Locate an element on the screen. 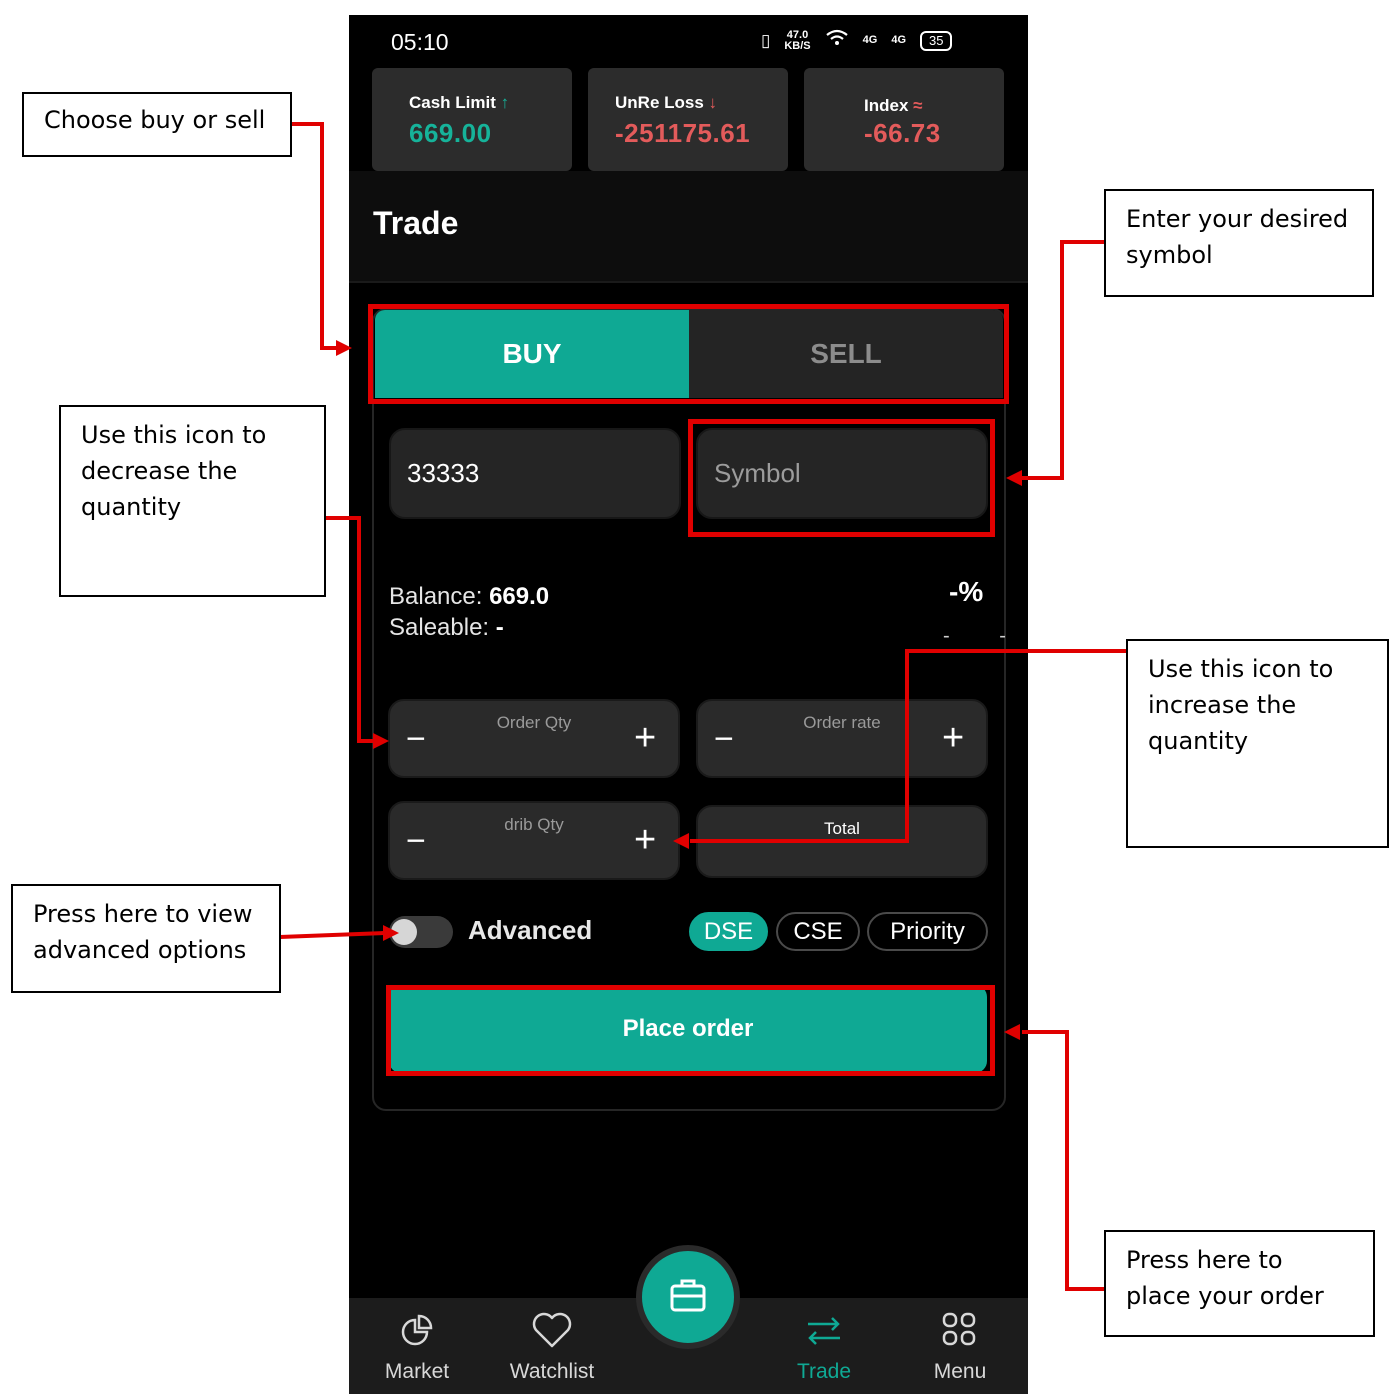 This screenshot has width=1389, height=1394. annotation-decrease: Use this icon to decrease the quantity is located at coordinates (192, 501).